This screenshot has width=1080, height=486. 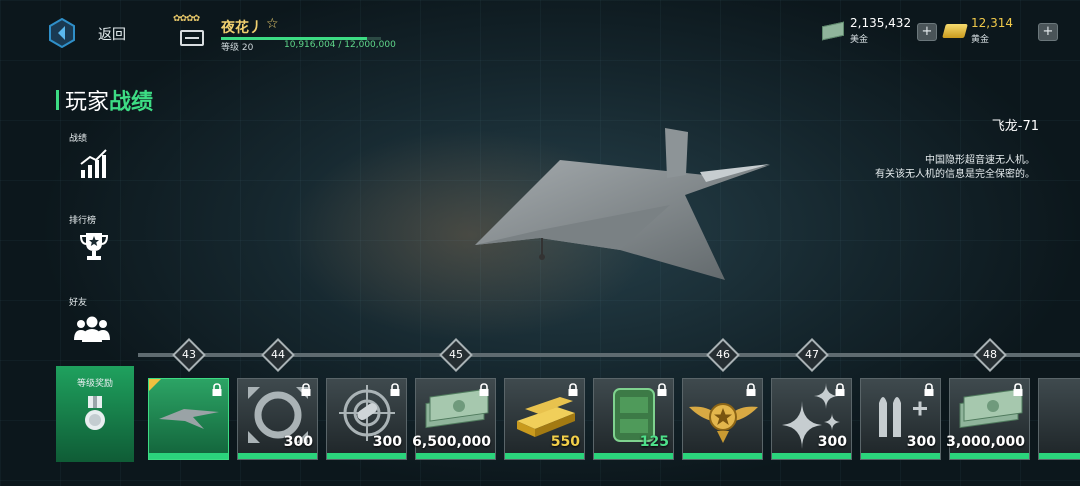 I want to click on level-number: 46, so click(x=723, y=354).